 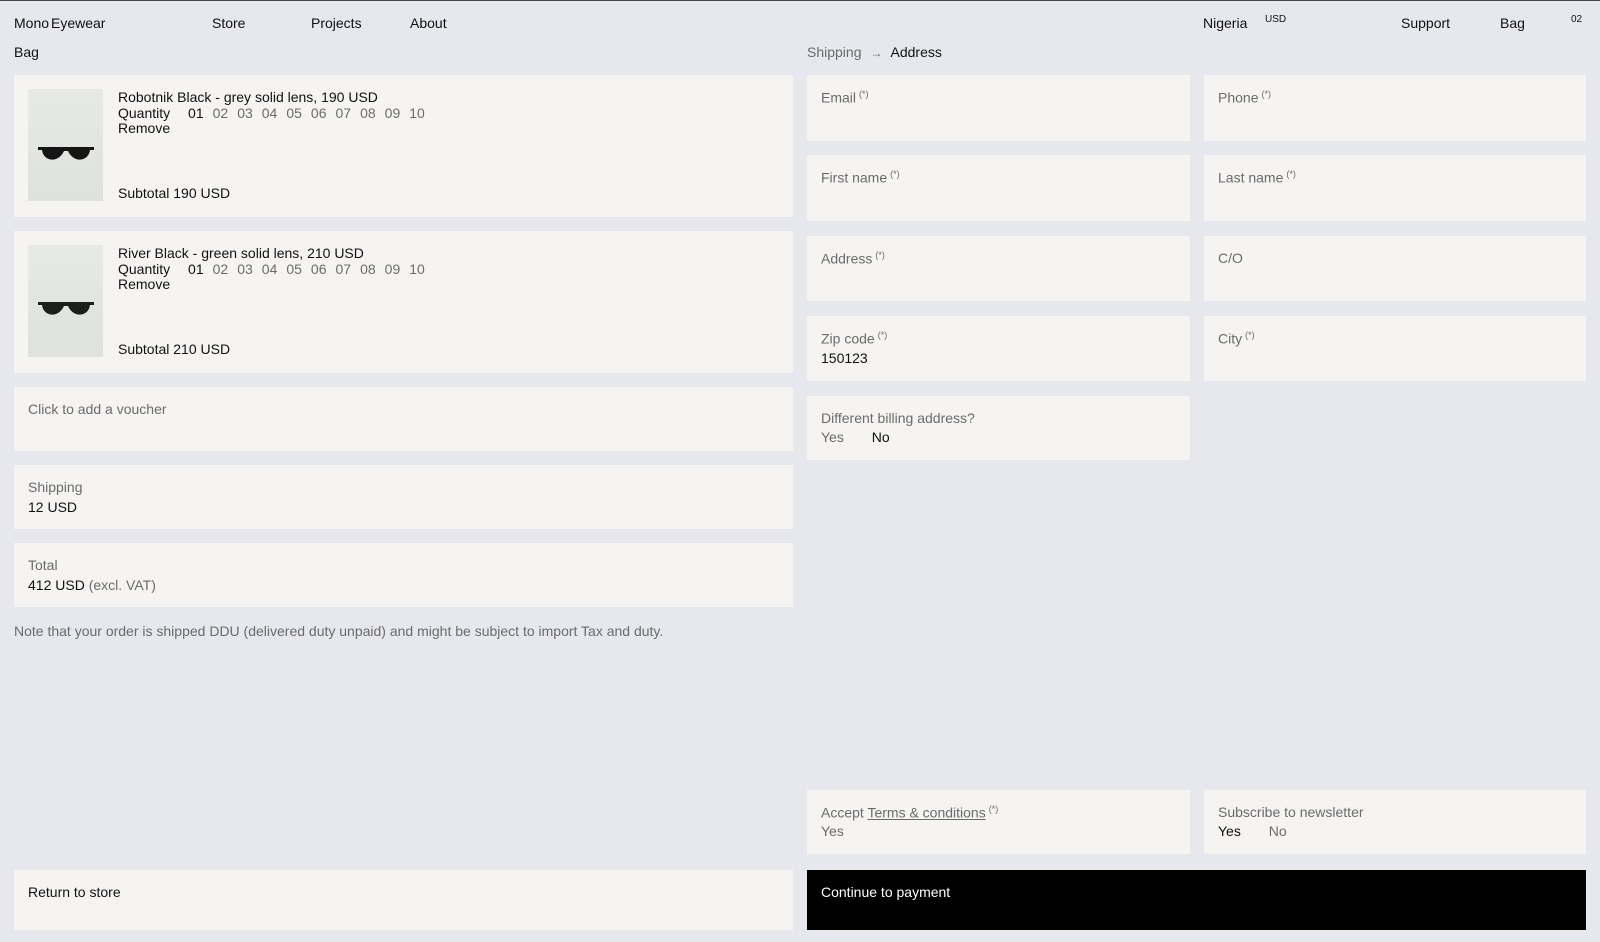 What do you see at coordinates (174, 349) in the screenshot?
I see `item-subtotal: Subtotal 210 USD` at bounding box center [174, 349].